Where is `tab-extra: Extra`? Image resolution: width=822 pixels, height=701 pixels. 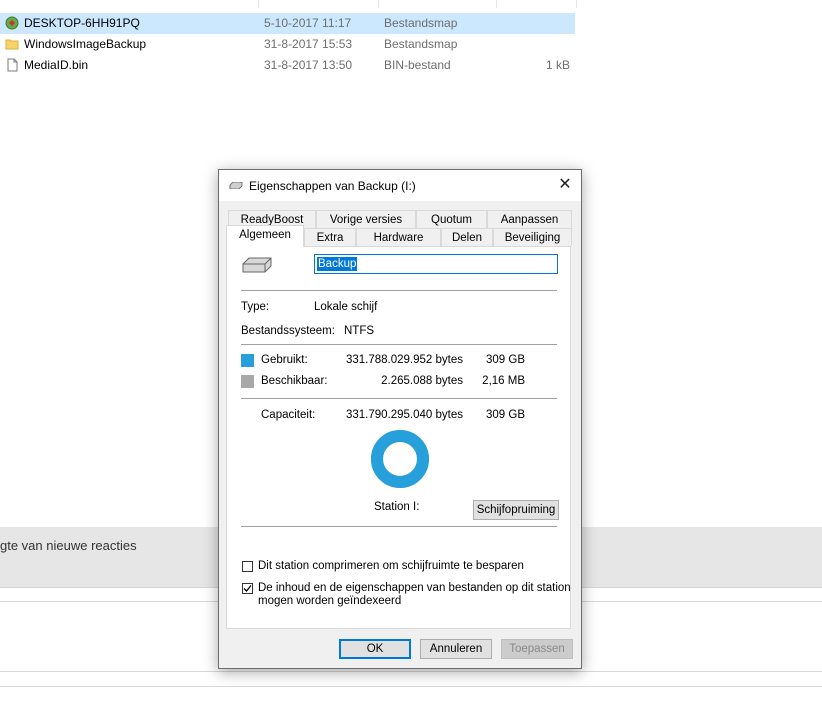 tab-extra: Extra is located at coordinates (330, 237).